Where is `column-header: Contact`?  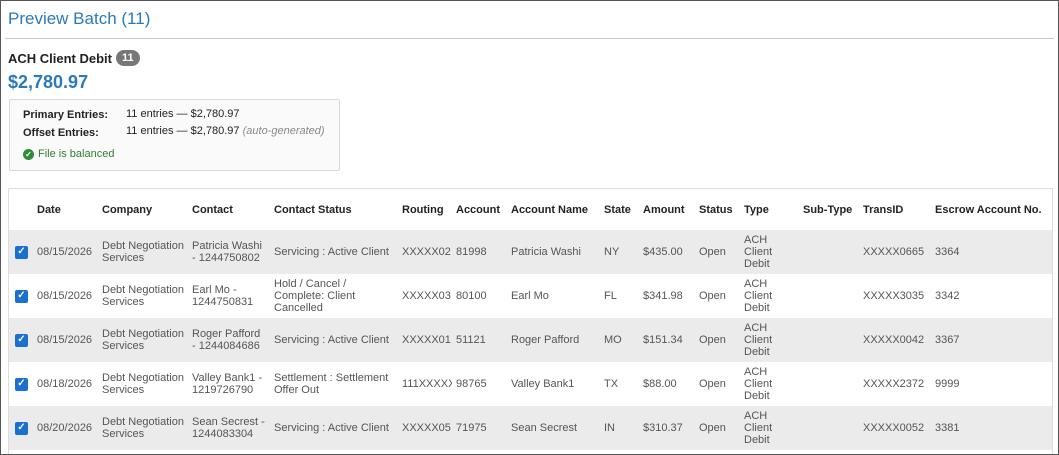 column-header: Contact is located at coordinates (229, 209).